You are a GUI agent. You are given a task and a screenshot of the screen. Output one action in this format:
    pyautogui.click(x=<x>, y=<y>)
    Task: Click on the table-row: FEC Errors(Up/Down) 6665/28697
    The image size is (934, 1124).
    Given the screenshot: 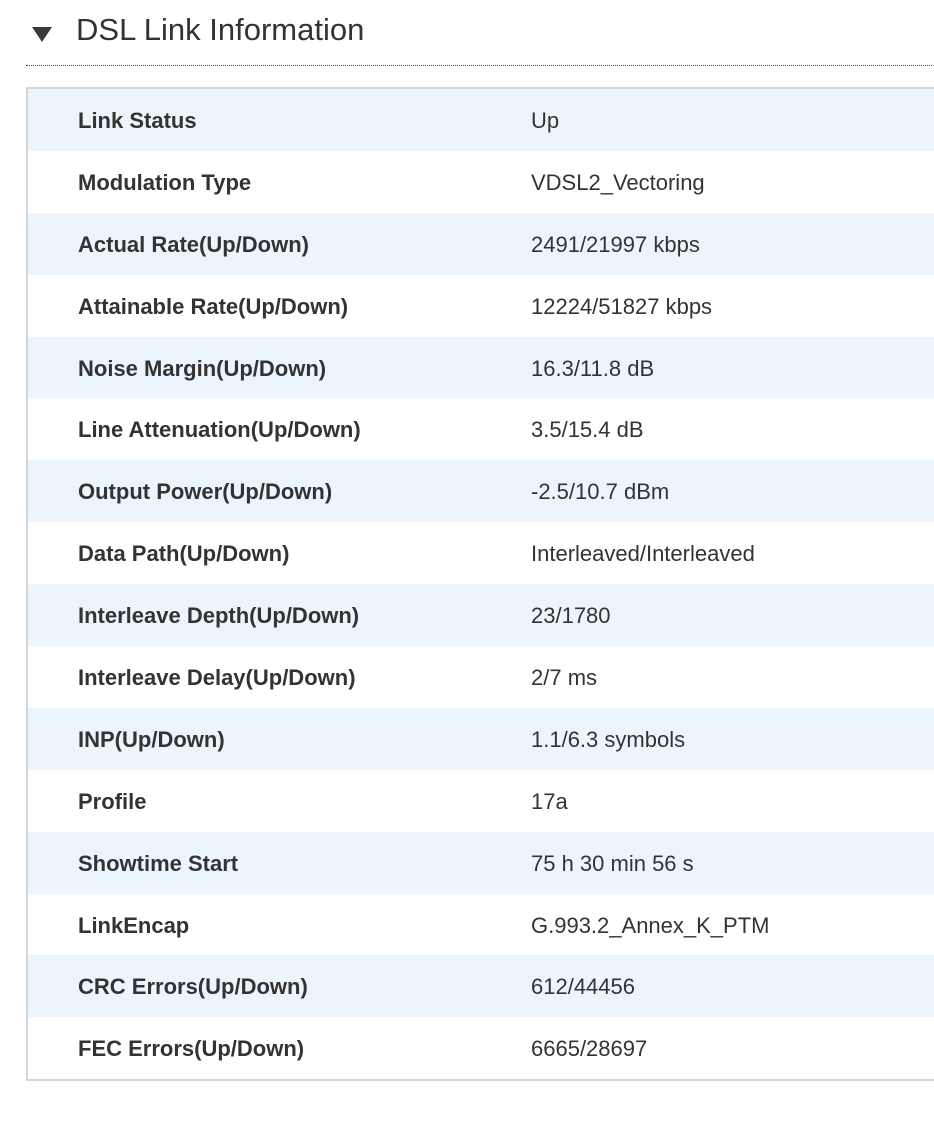 What is the action you would take?
    pyautogui.click(x=481, y=1048)
    